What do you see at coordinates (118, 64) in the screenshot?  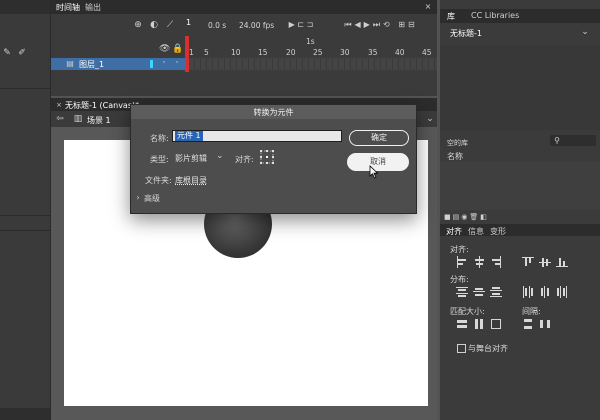 I see `layer-row: ▤ 图层_1 · ·` at bounding box center [118, 64].